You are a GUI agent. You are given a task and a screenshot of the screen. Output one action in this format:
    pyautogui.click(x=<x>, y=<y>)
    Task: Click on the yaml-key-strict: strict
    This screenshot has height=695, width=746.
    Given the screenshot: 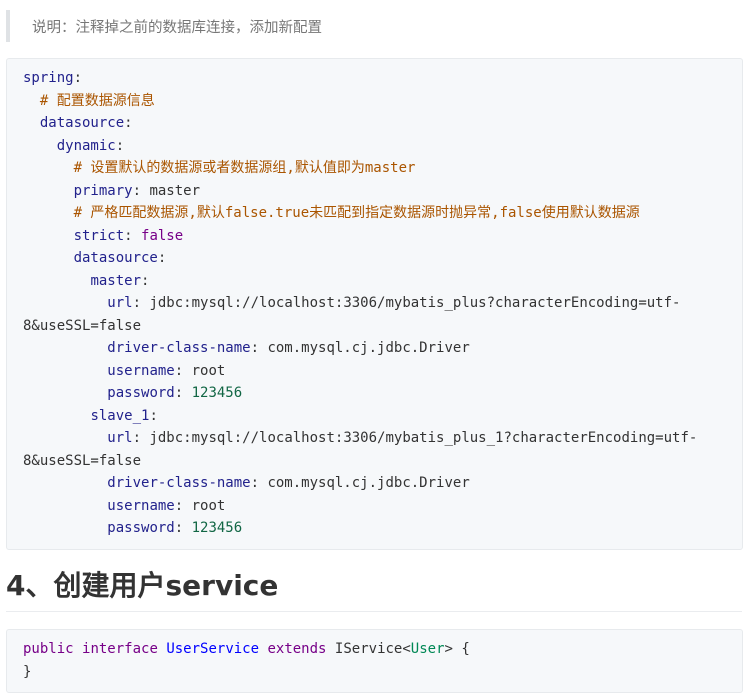 What is the action you would take?
    pyautogui.click(x=99, y=235)
    